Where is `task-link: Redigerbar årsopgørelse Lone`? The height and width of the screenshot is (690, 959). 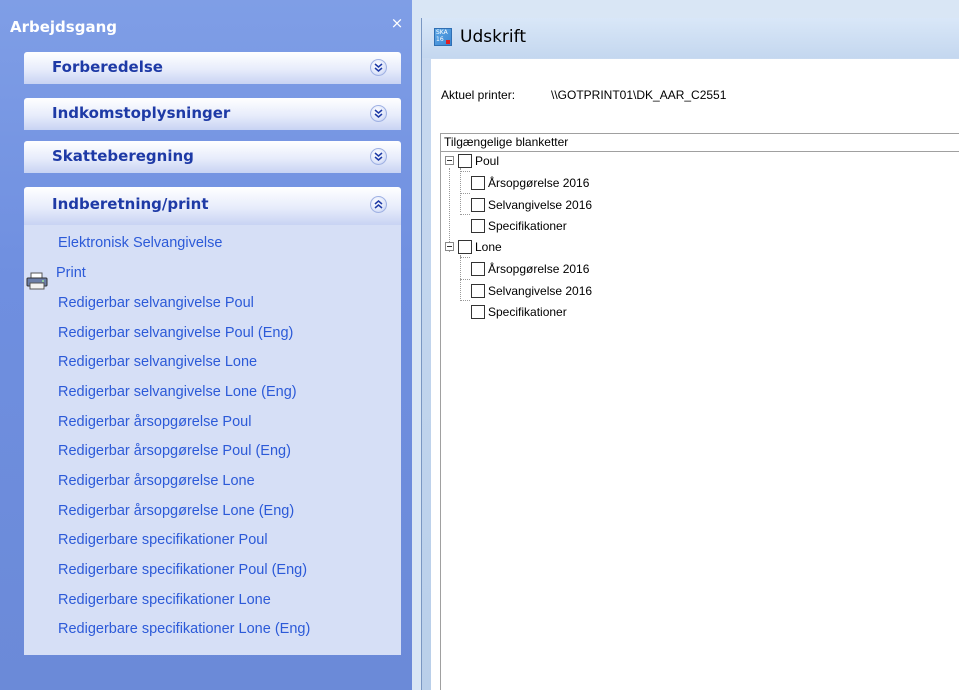
task-link: Redigerbar årsopgørelse Lone is located at coordinates (156, 481).